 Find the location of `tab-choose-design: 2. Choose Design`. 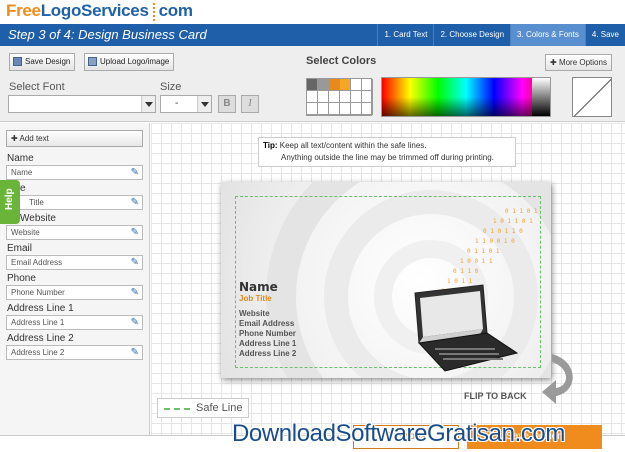

tab-choose-design: 2. Choose Design is located at coordinates (471, 35).